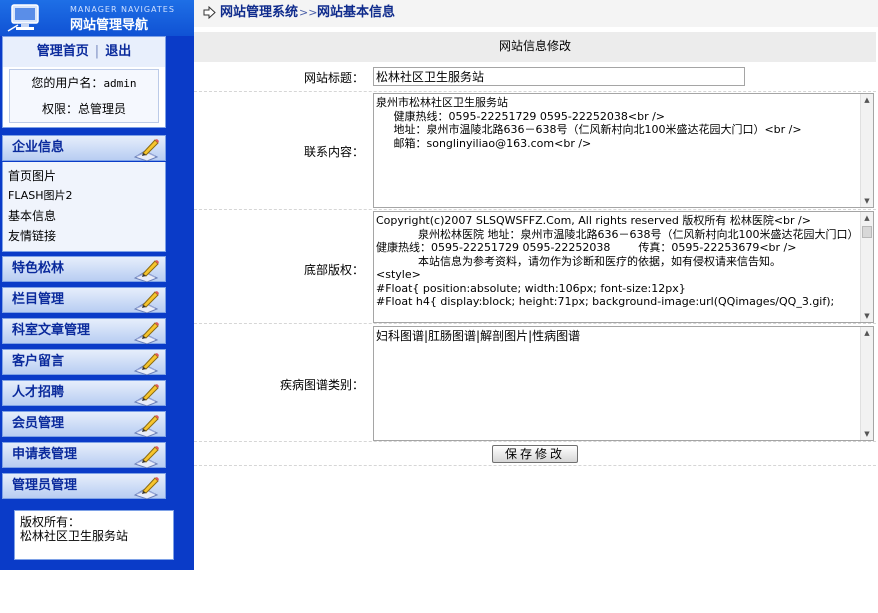 Image resolution: width=878 pixels, height=613 pixels. Describe the element at coordinates (84, 269) in the screenshot. I see `menu-featured-songlin: 特色松林` at that location.